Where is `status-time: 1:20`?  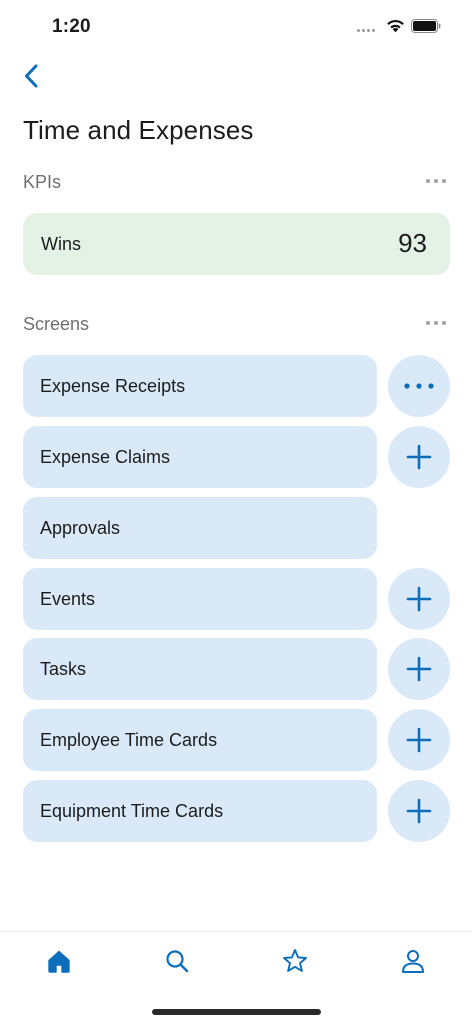
status-time: 1:20 is located at coordinates (71, 26).